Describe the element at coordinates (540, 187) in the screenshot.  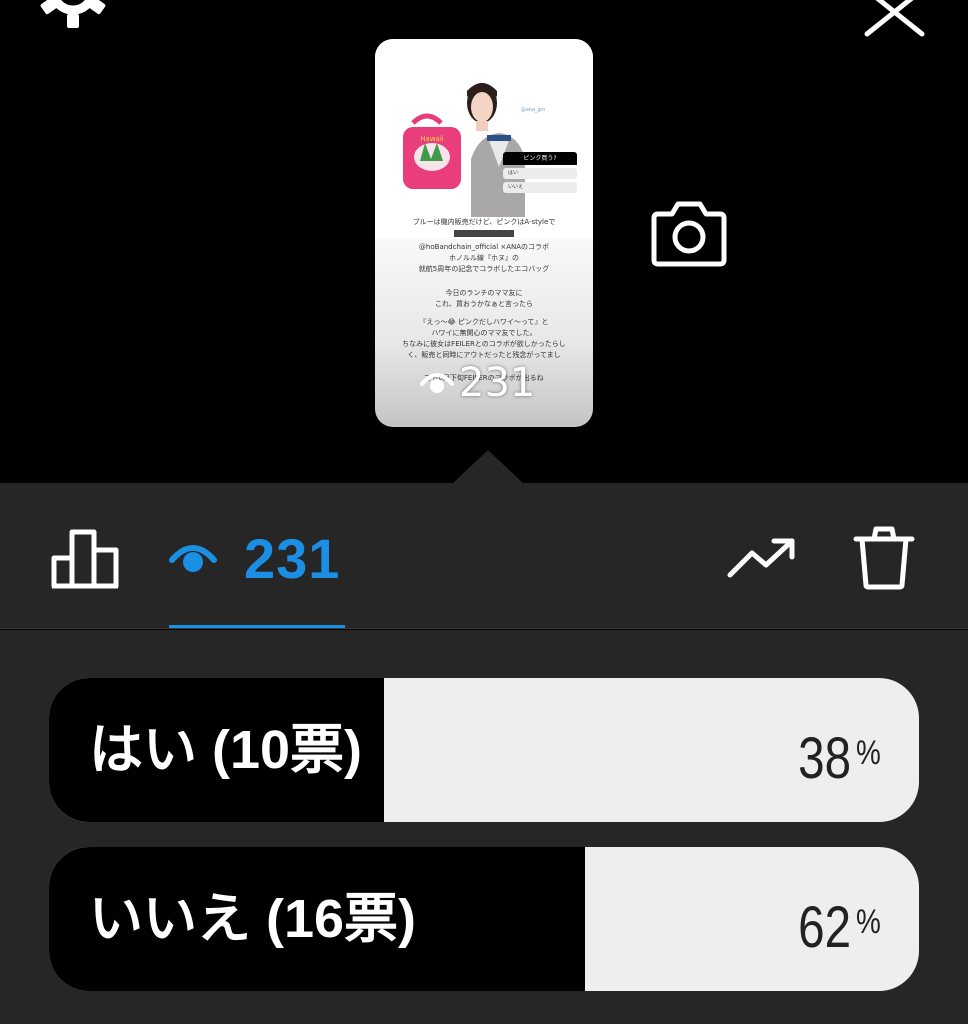
I see `story-poll-option: いいえ` at that location.